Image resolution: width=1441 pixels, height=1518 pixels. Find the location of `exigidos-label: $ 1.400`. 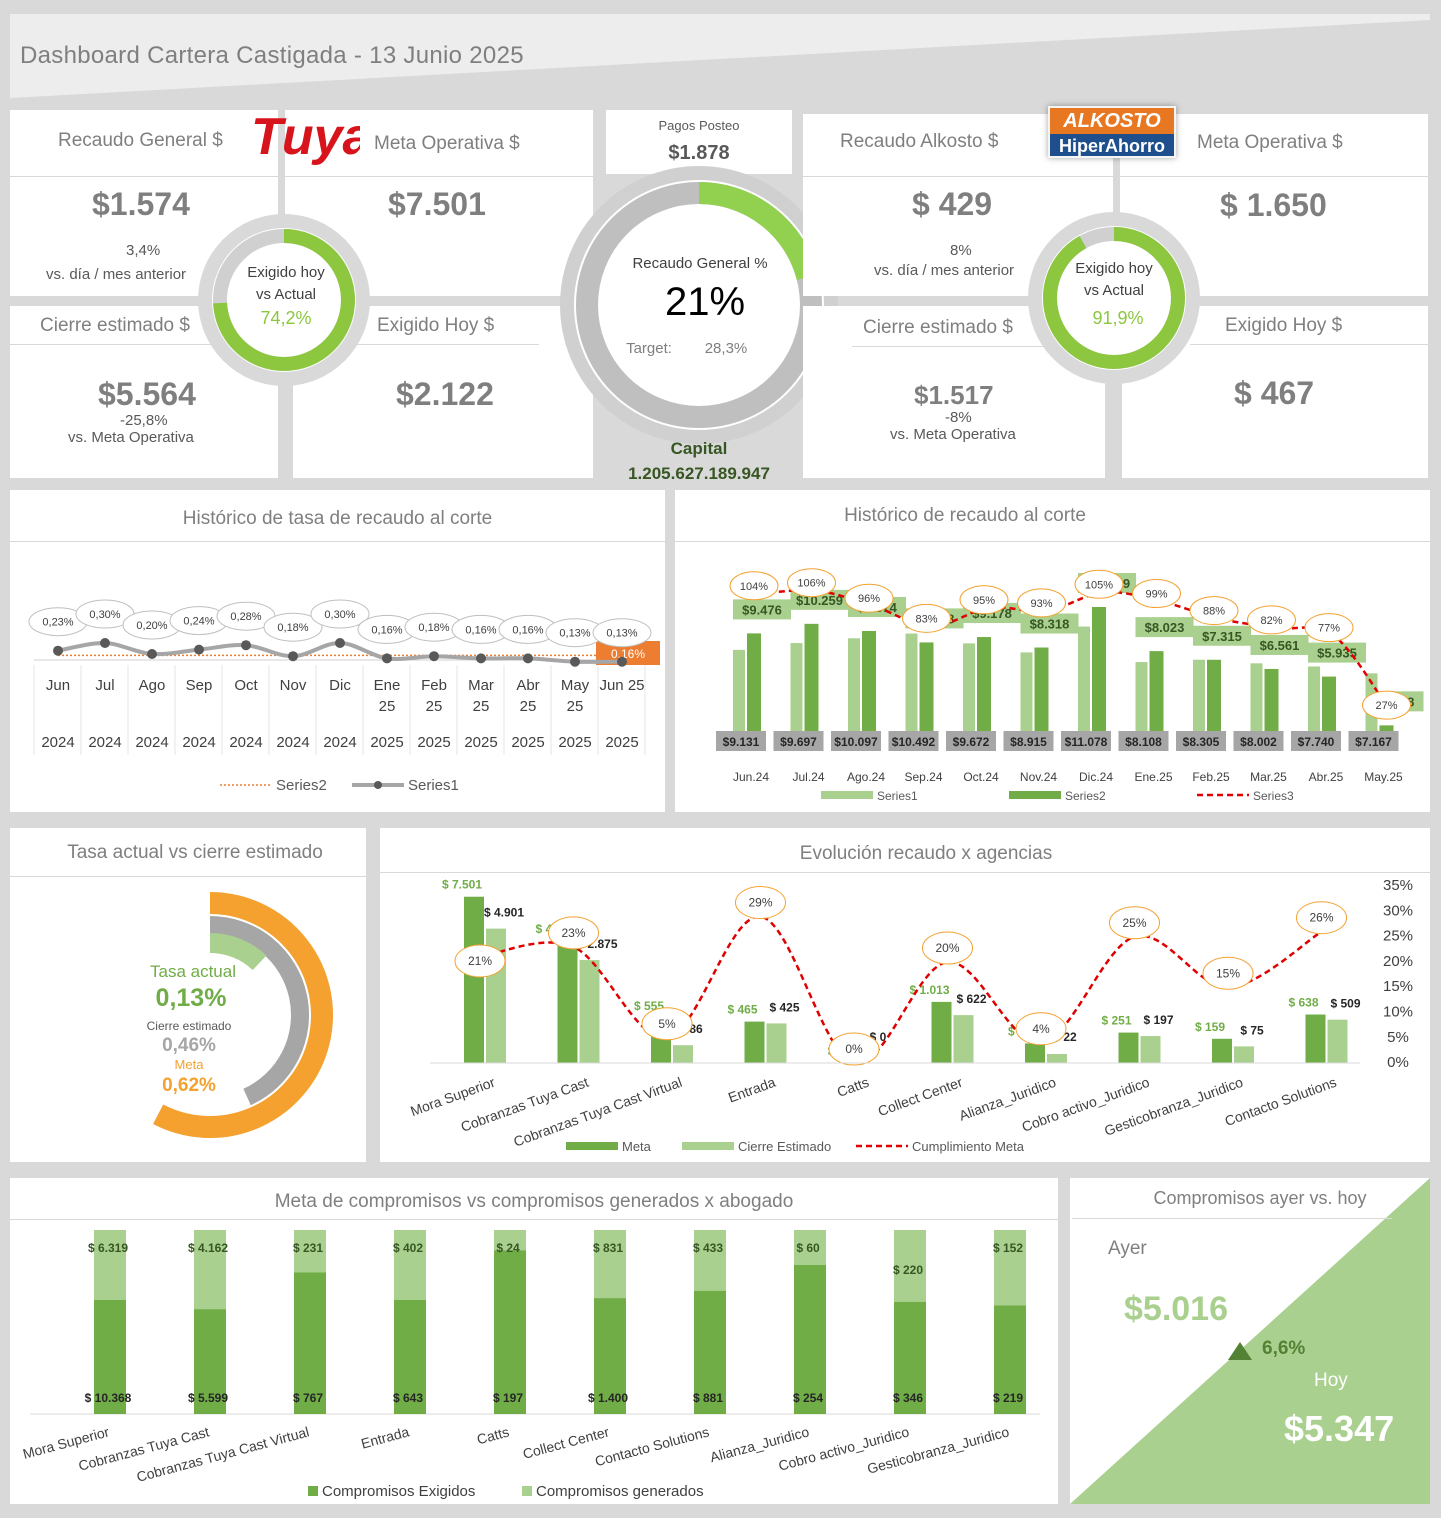

exigidos-label: $ 1.400 is located at coordinates (608, 1398).